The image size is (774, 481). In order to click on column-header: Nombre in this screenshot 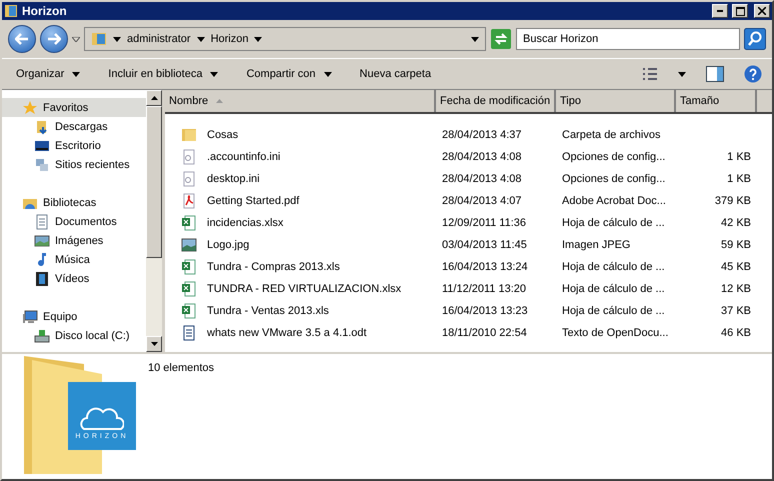, I will do `click(300, 101)`.